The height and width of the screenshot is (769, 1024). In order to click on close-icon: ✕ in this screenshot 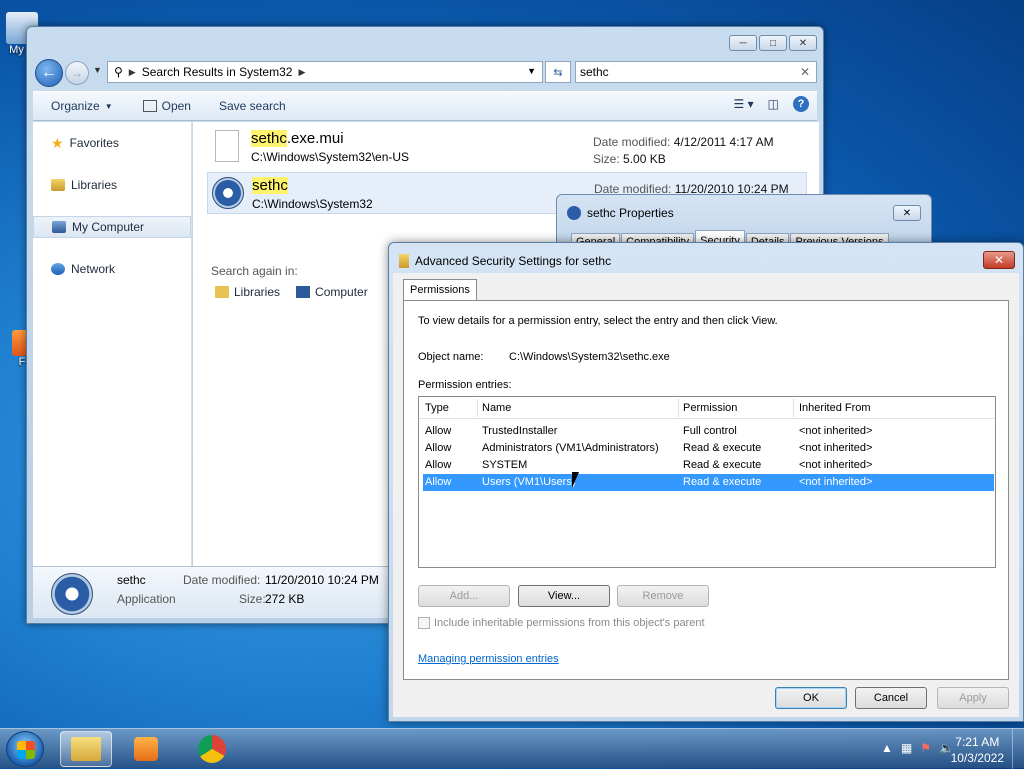, I will do `click(999, 260)`.